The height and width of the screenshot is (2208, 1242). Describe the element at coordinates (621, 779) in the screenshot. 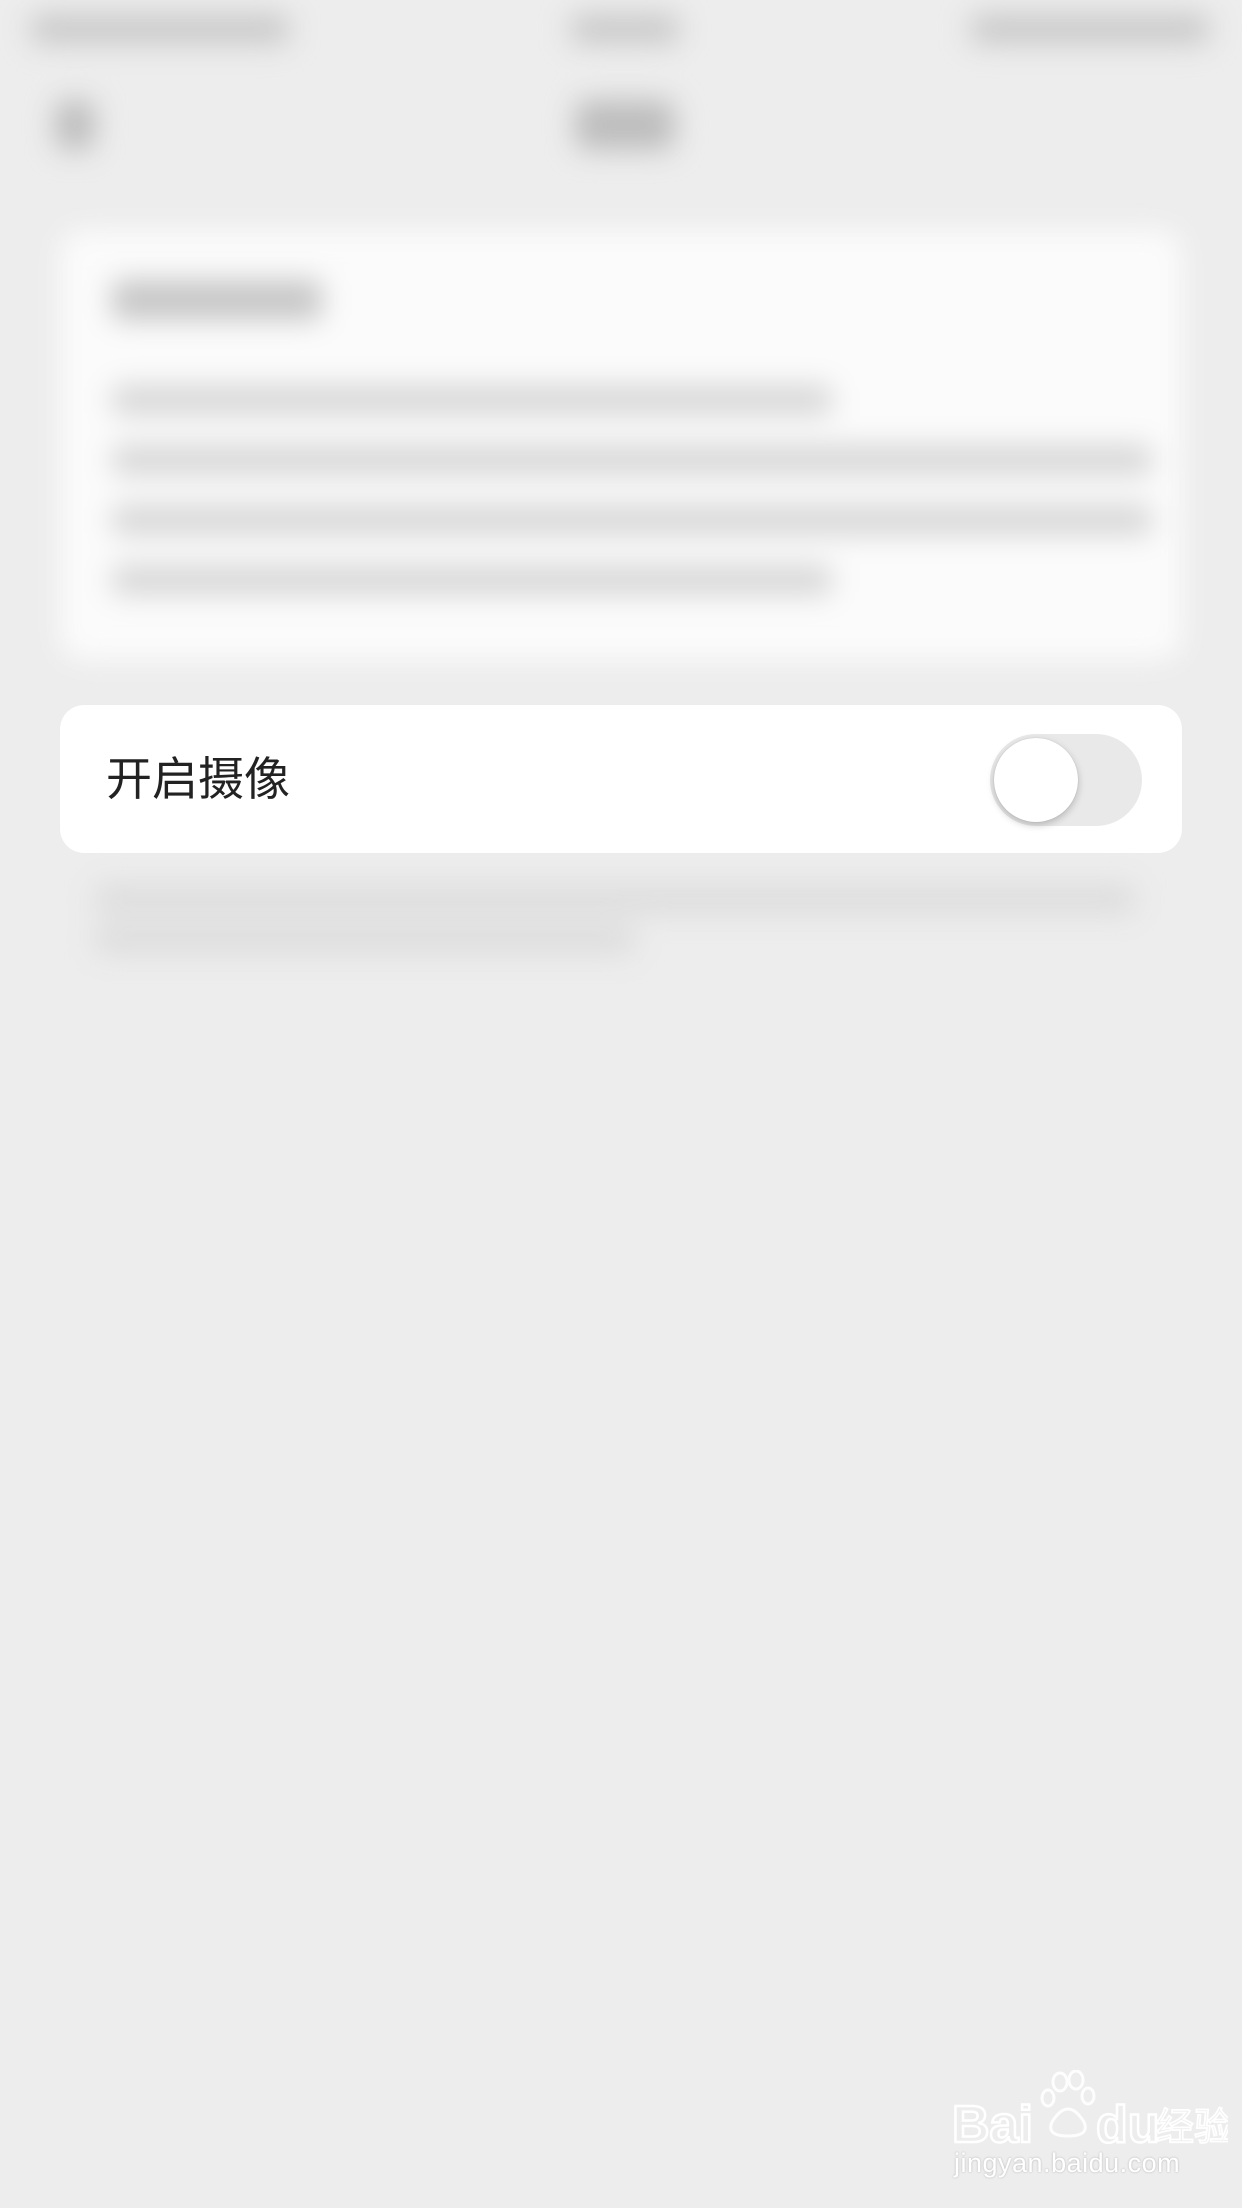

I see `enable-camera-setting-row: 开启摄像` at that location.